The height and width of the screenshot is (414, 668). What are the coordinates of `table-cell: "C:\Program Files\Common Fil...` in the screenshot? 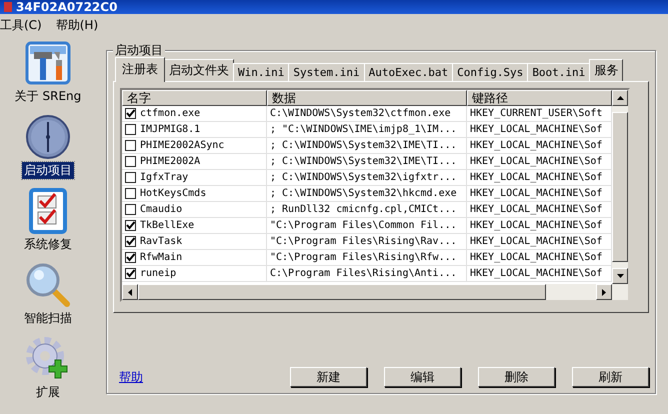 It's located at (367, 226).